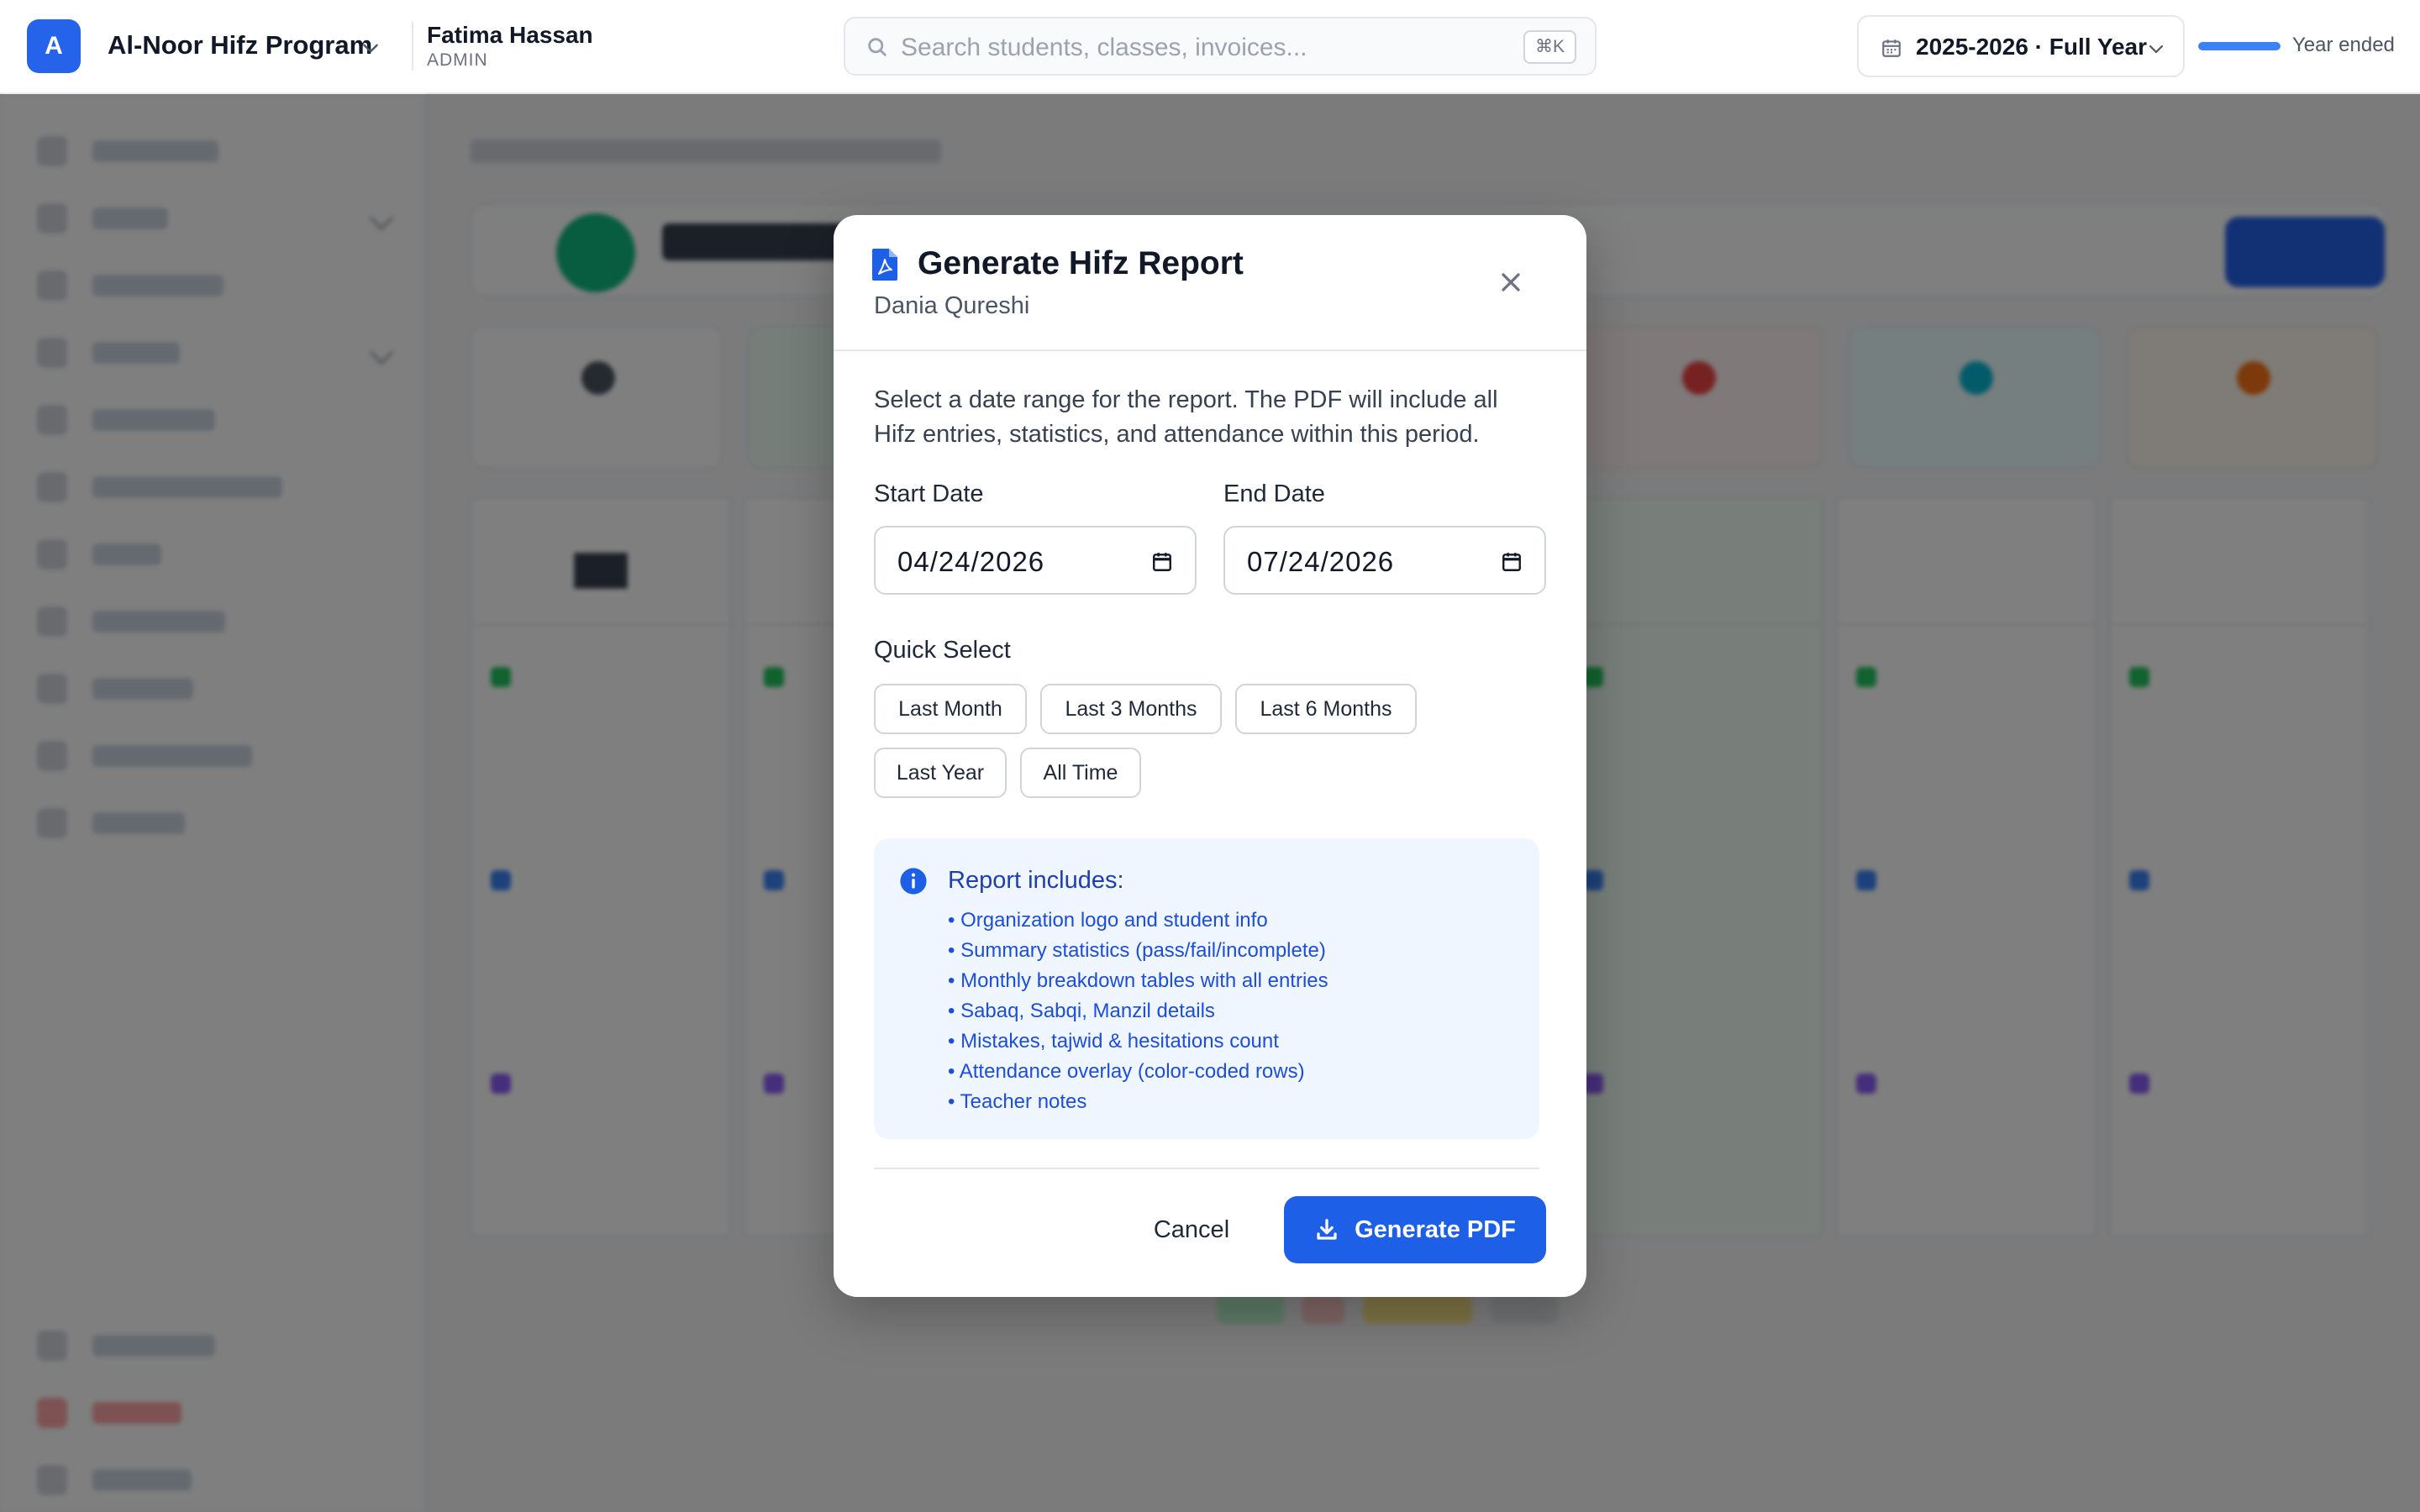 The height and width of the screenshot is (1512, 2420). I want to click on list-item: • Mistakes, tajwid & hesitations count, so click(1113, 1041).